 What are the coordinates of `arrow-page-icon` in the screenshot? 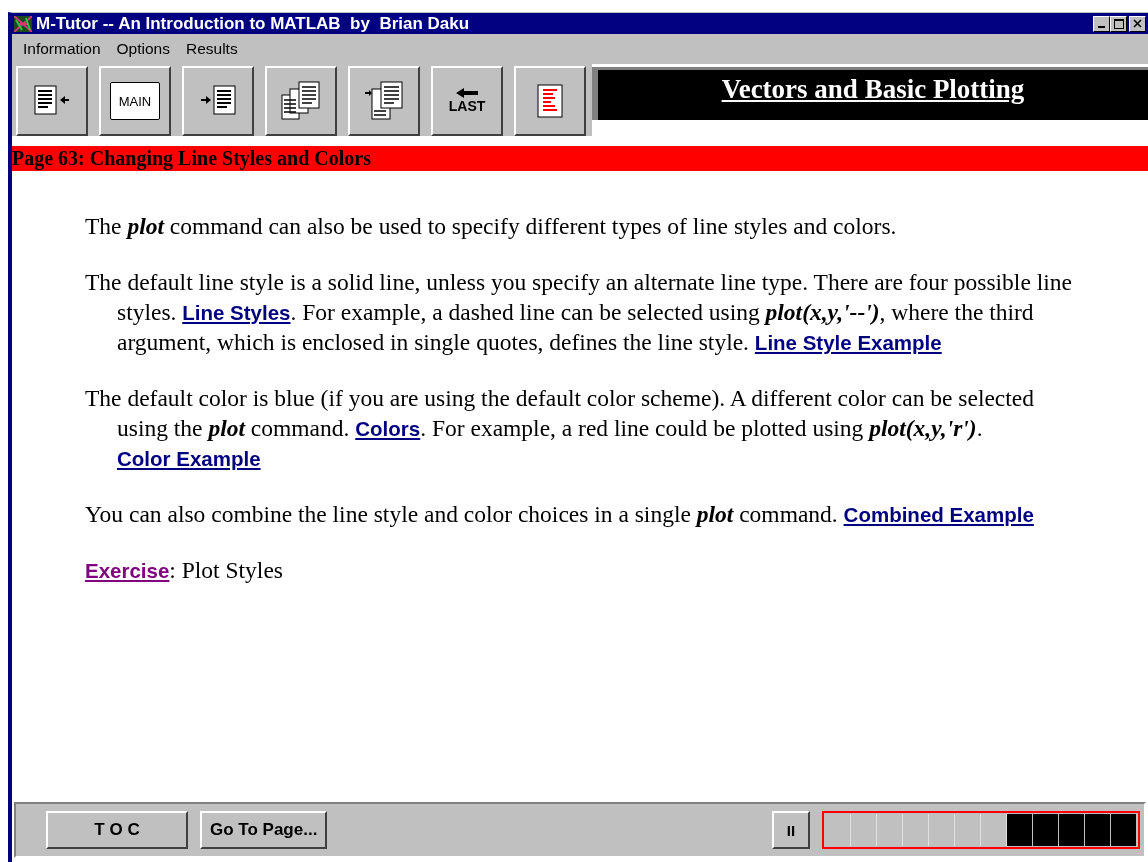 It's located at (218, 101).